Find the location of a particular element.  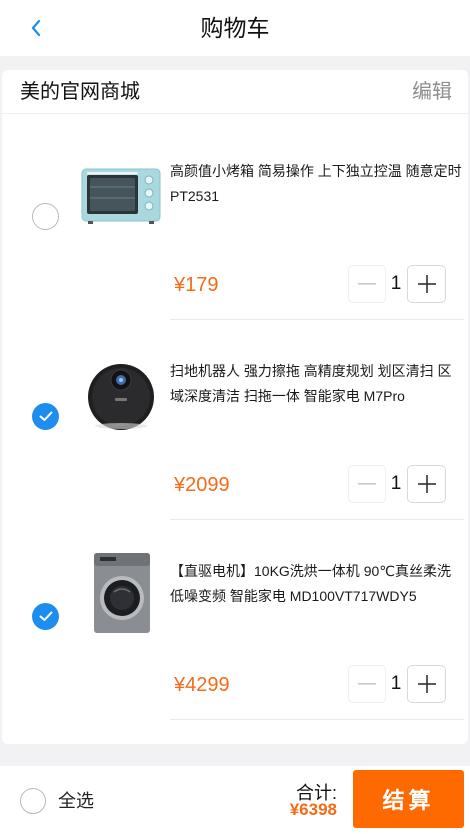

item-divider is located at coordinates (317, 719).